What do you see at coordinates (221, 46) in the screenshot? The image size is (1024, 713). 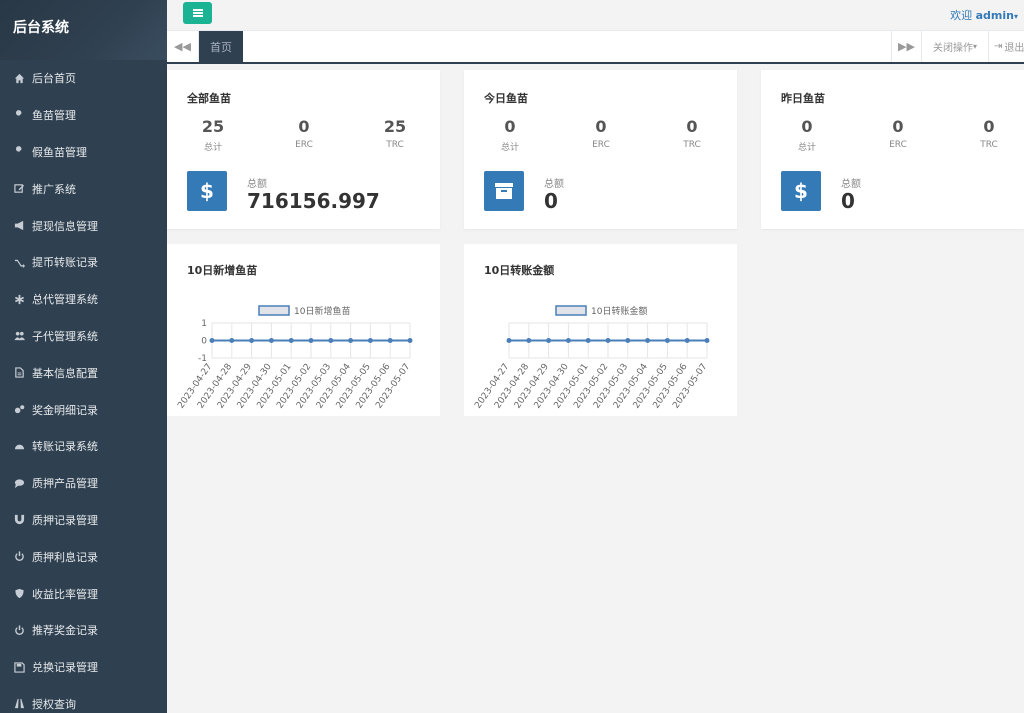 I see `tab-home: 首页` at bounding box center [221, 46].